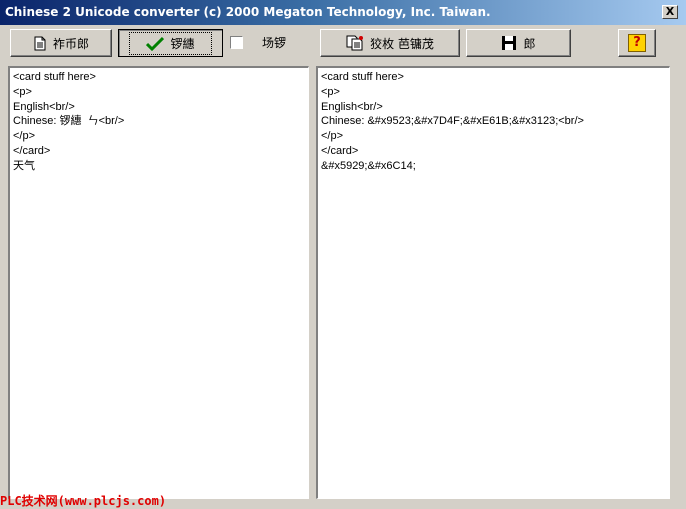 The image size is (686, 509). Describe the element at coordinates (182, 43) in the screenshot. I see `convert-label: 锣繐` at that location.